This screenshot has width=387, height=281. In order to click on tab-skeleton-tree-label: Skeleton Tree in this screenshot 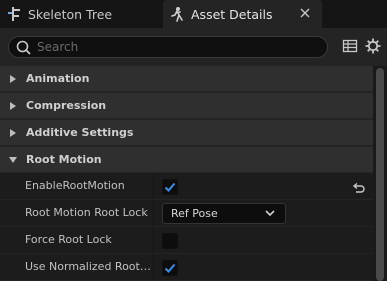, I will do `click(70, 14)`.